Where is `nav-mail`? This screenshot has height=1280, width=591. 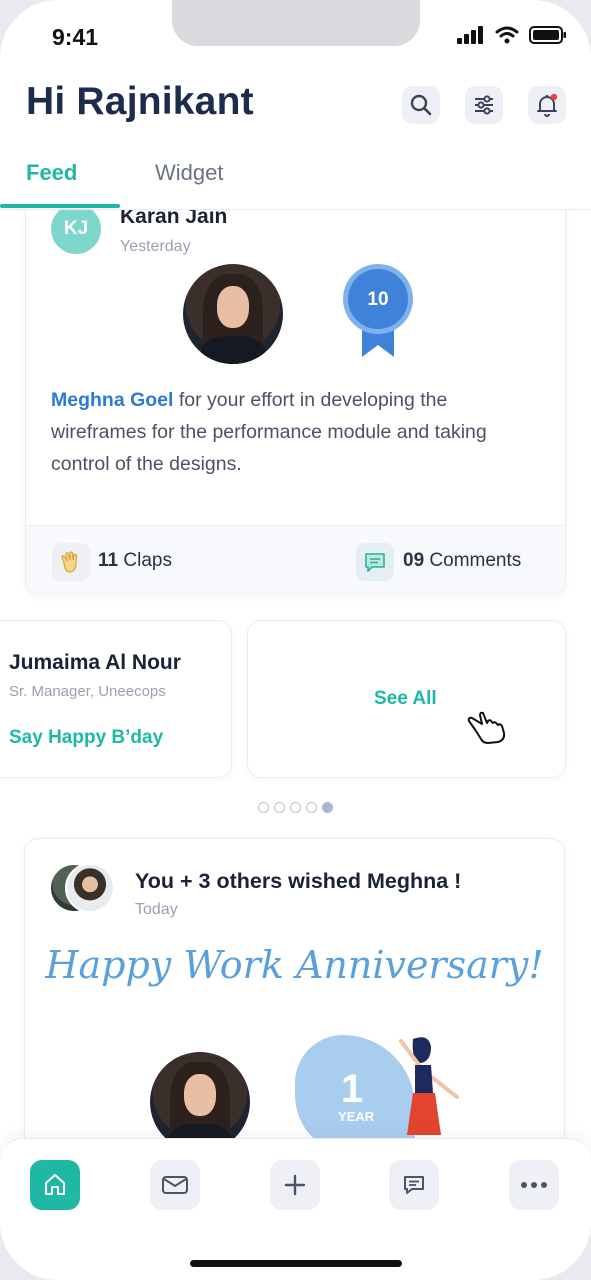 nav-mail is located at coordinates (175, 1185).